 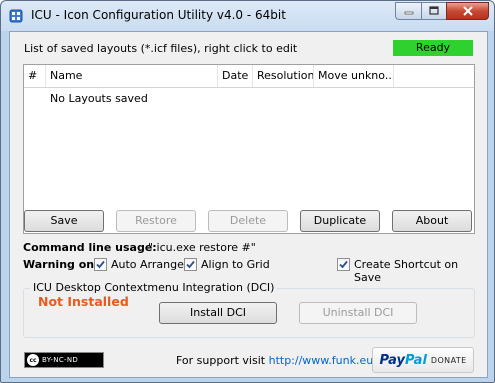 What do you see at coordinates (283, 76) in the screenshot?
I see `column-header-resolution: Resolution` at bounding box center [283, 76].